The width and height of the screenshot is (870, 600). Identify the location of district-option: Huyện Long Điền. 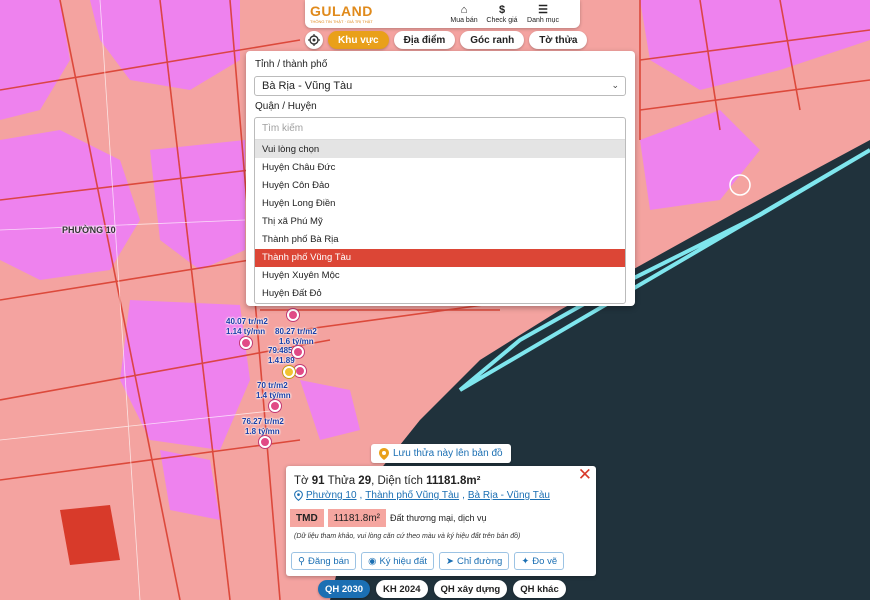
(440, 203).